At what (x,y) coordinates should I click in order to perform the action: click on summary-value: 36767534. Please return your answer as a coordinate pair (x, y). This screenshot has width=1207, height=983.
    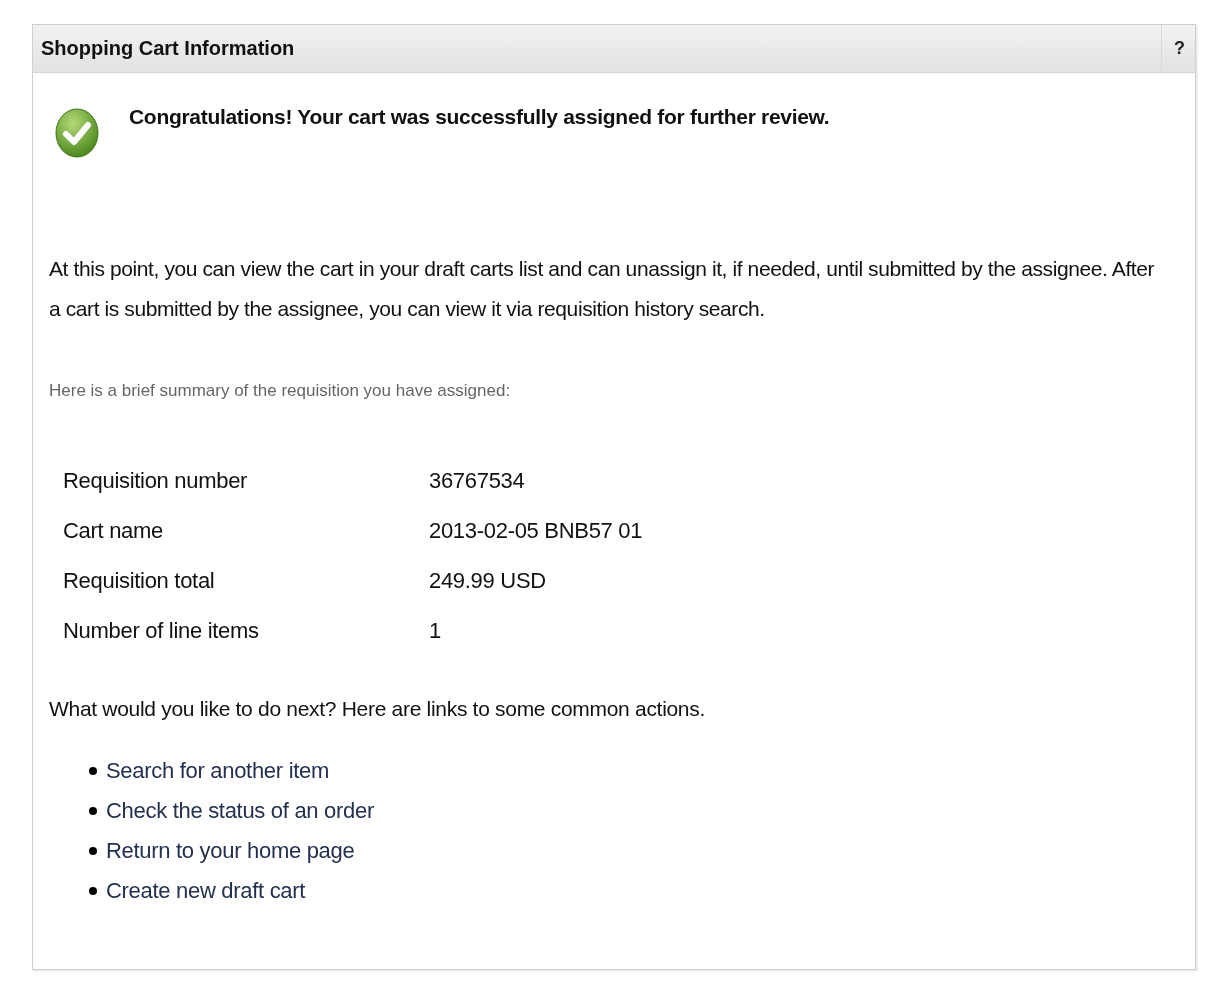
    Looking at the image, I should click on (477, 481).